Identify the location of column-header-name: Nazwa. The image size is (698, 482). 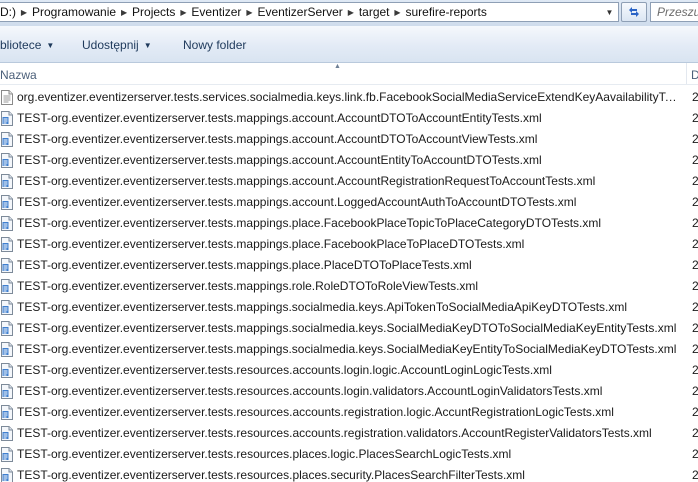
(18, 75).